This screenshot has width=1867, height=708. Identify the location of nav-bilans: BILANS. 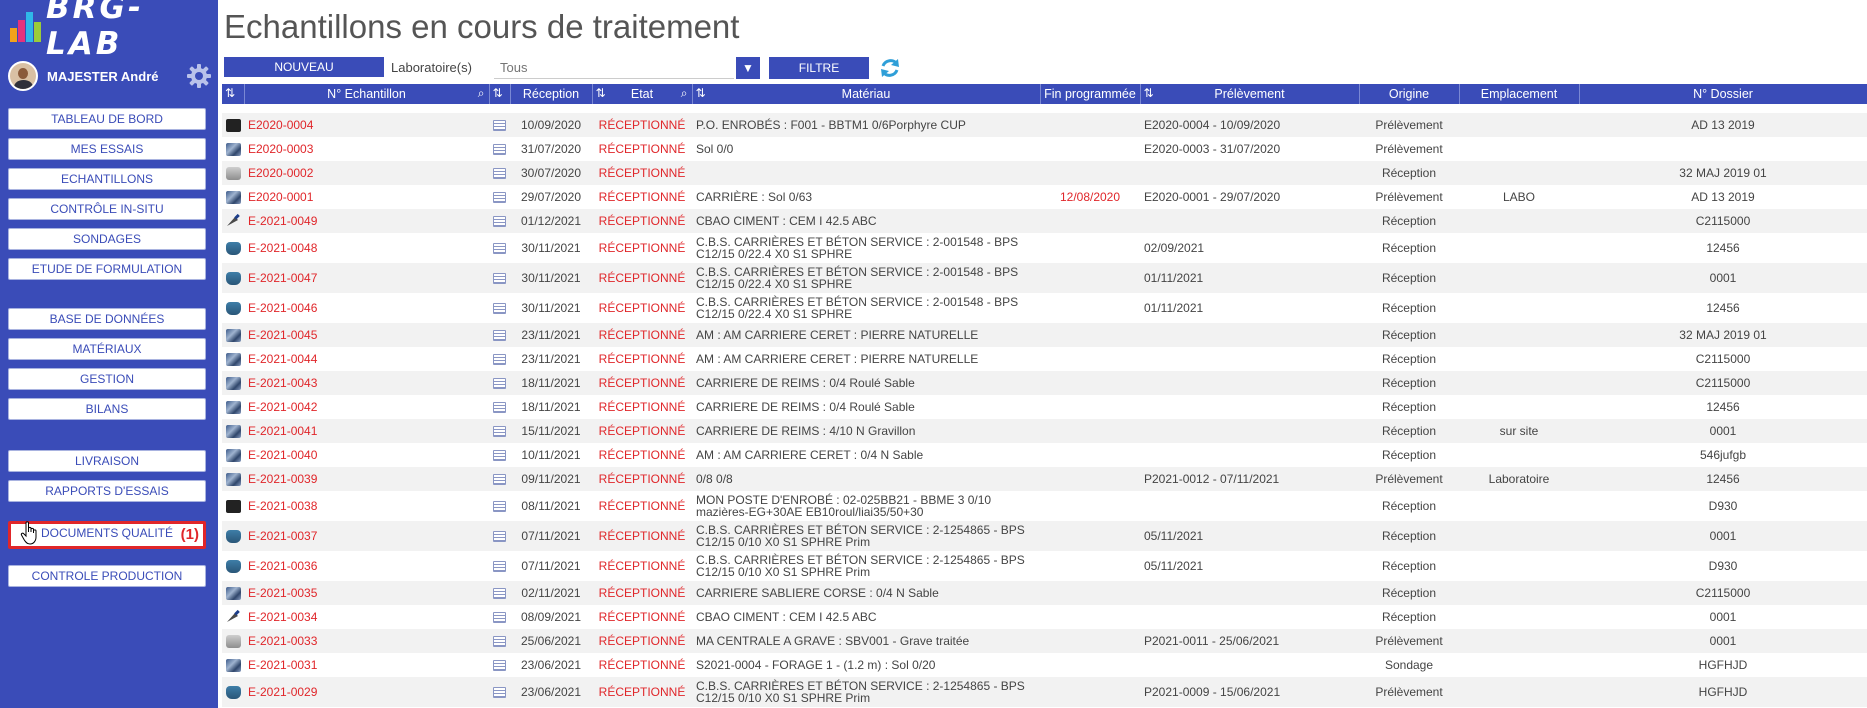
(107, 409).